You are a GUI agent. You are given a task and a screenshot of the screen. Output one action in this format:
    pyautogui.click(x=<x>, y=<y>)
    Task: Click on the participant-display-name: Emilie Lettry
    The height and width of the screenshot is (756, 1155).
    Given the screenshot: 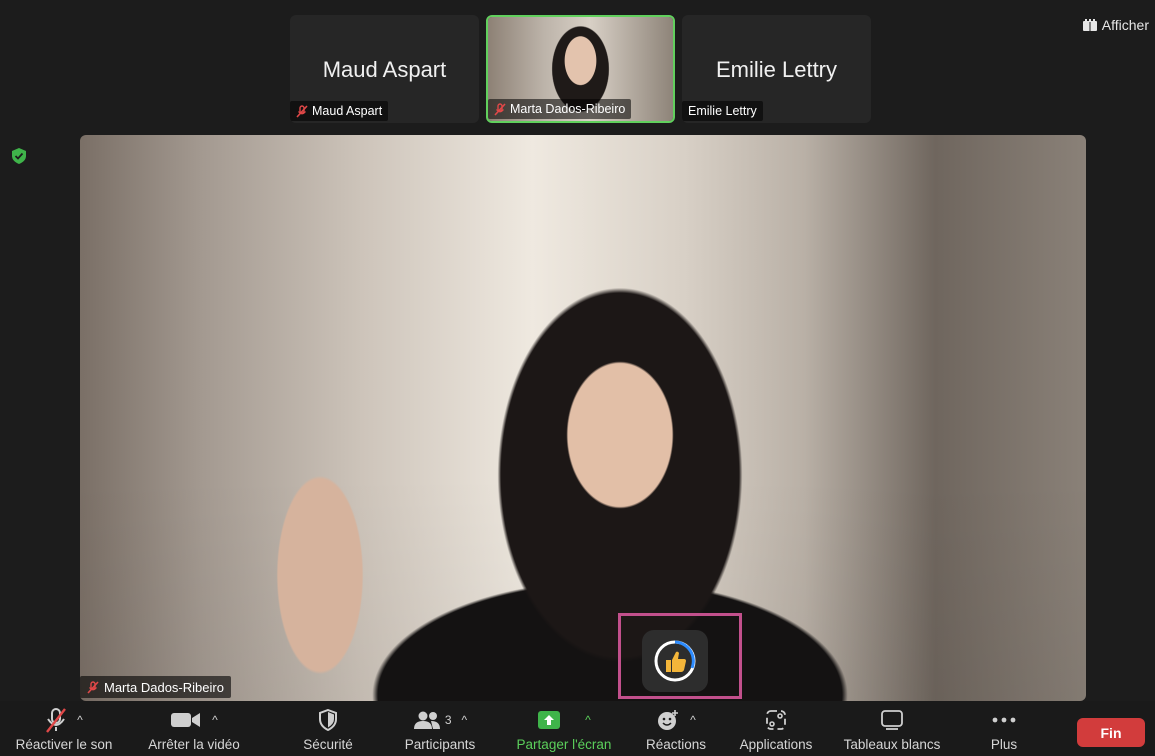 What is the action you would take?
    pyautogui.click(x=776, y=69)
    